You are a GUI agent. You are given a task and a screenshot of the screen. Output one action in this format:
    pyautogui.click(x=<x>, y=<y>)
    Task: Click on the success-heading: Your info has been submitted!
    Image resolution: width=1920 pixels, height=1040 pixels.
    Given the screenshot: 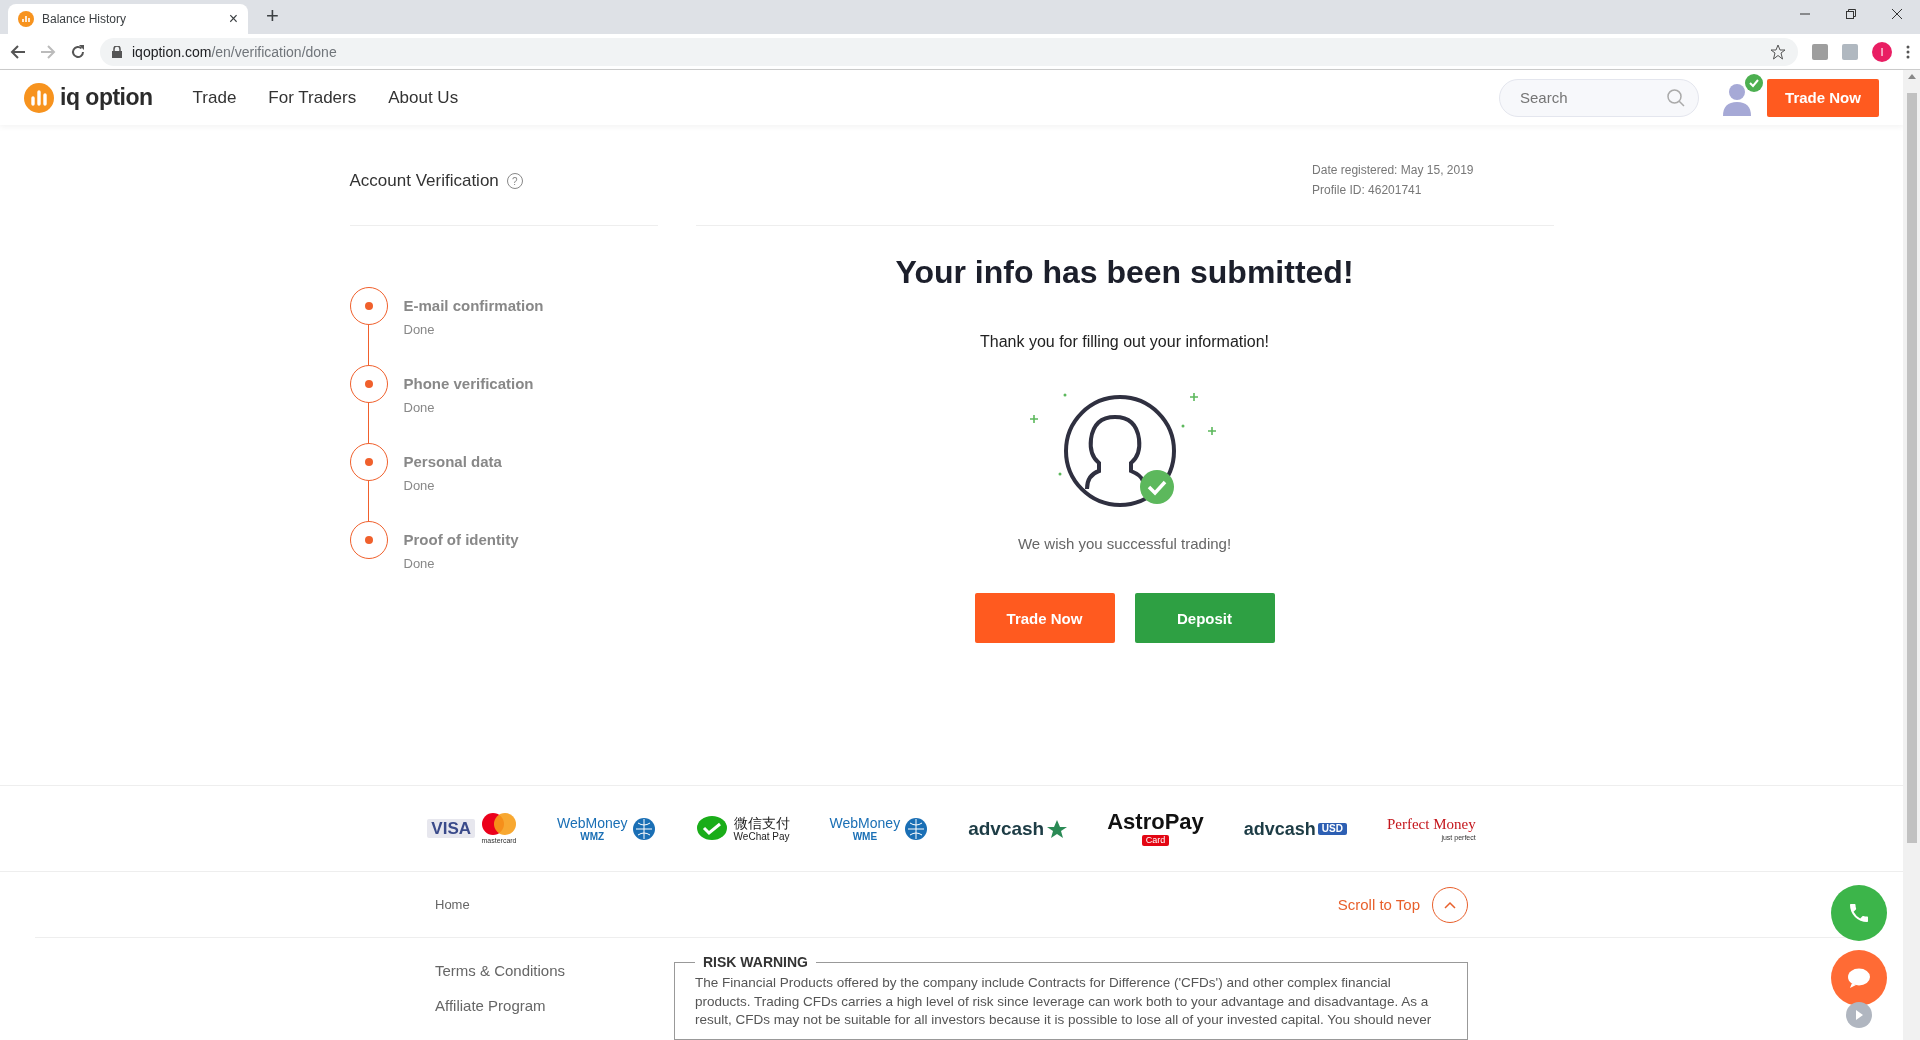 What is the action you would take?
    pyautogui.click(x=1124, y=273)
    